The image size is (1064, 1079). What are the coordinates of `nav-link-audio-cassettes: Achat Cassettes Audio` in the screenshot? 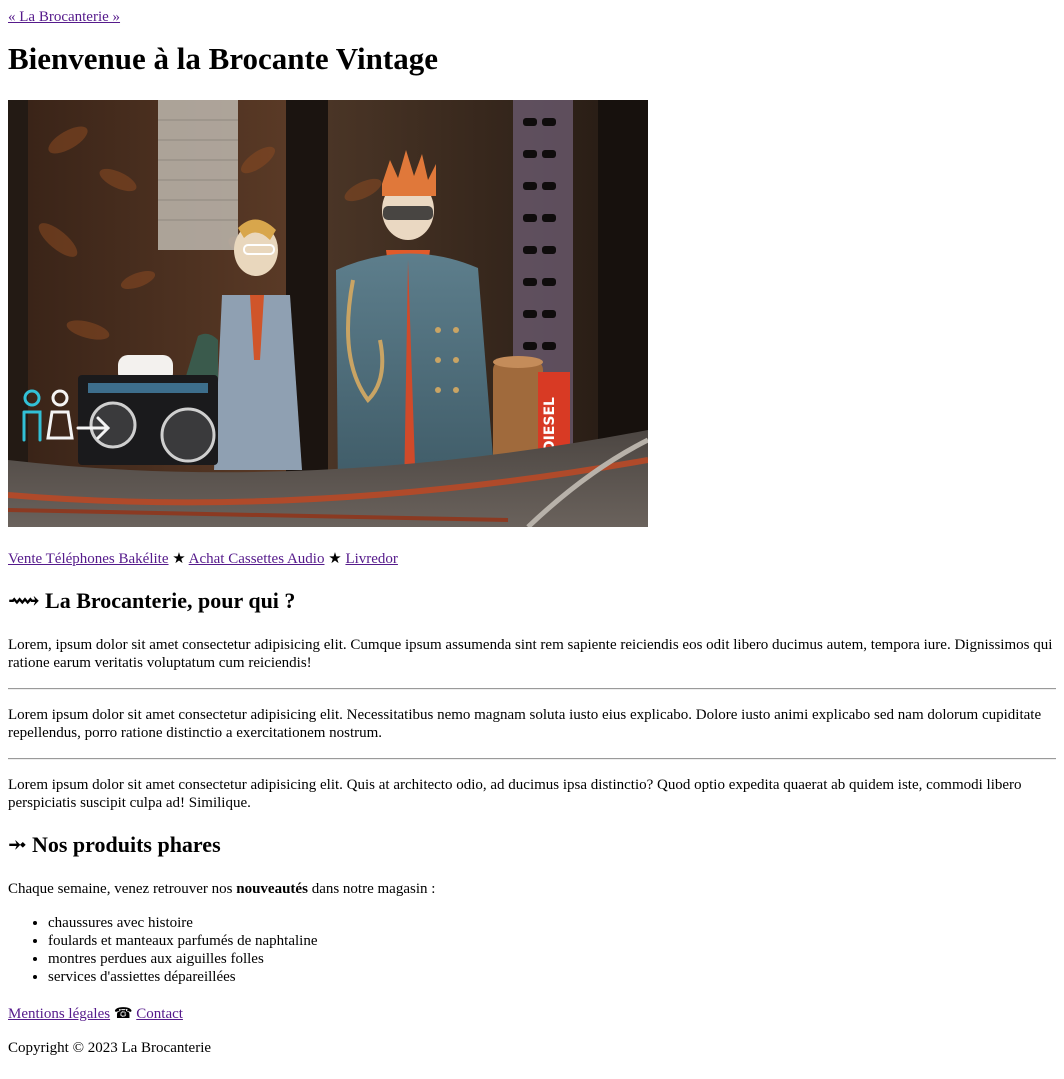 It's located at (257, 559).